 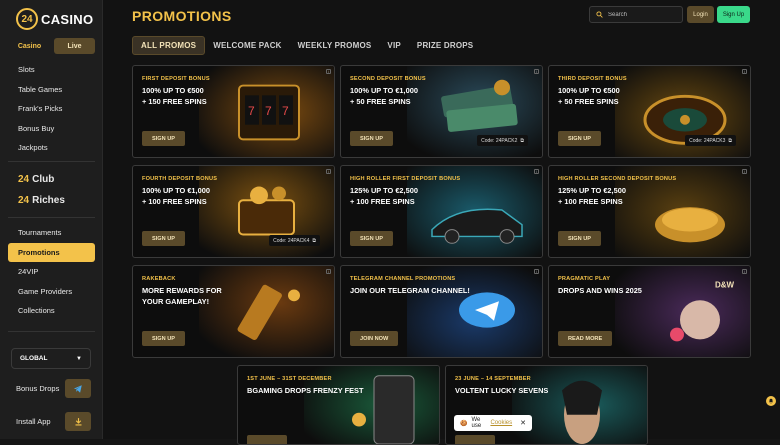 What do you see at coordinates (501, 423) in the screenshot?
I see `cookies-link: Cookies` at bounding box center [501, 423].